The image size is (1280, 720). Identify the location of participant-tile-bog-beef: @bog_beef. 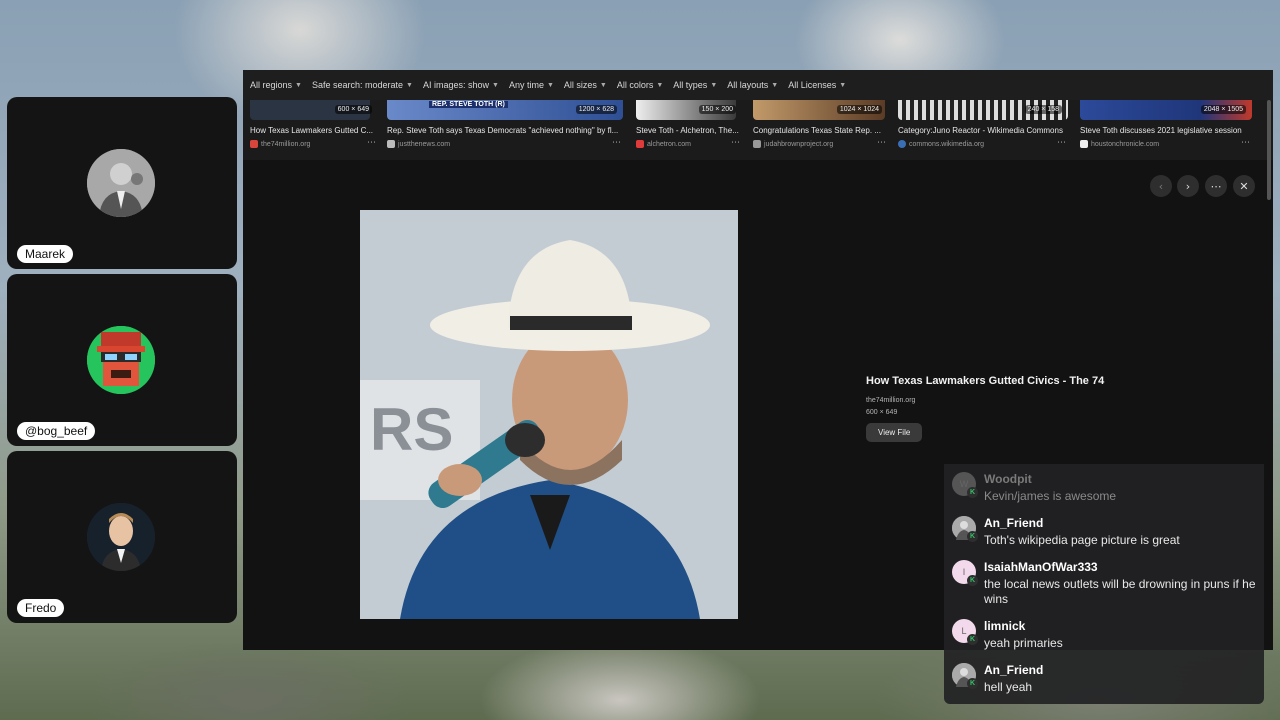
(122, 360).